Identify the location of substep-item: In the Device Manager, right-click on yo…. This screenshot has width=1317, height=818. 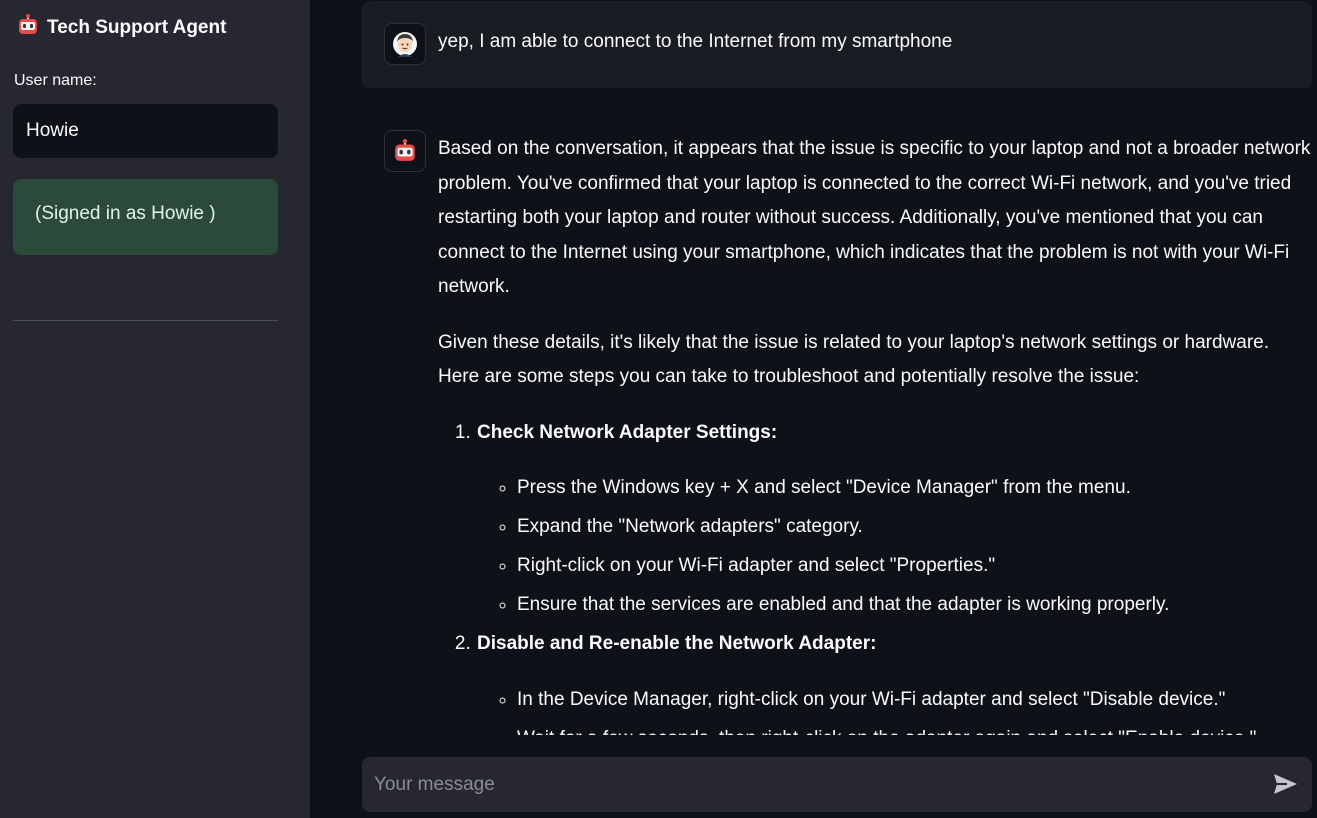
(915, 700).